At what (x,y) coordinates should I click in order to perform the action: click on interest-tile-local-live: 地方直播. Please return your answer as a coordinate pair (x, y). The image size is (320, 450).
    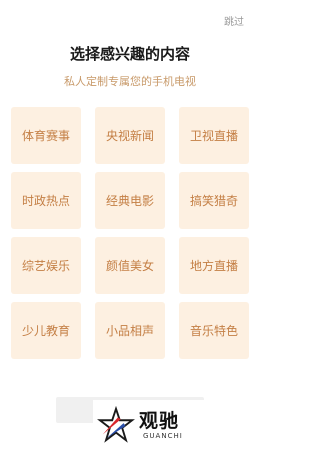
    Looking at the image, I should click on (214, 265).